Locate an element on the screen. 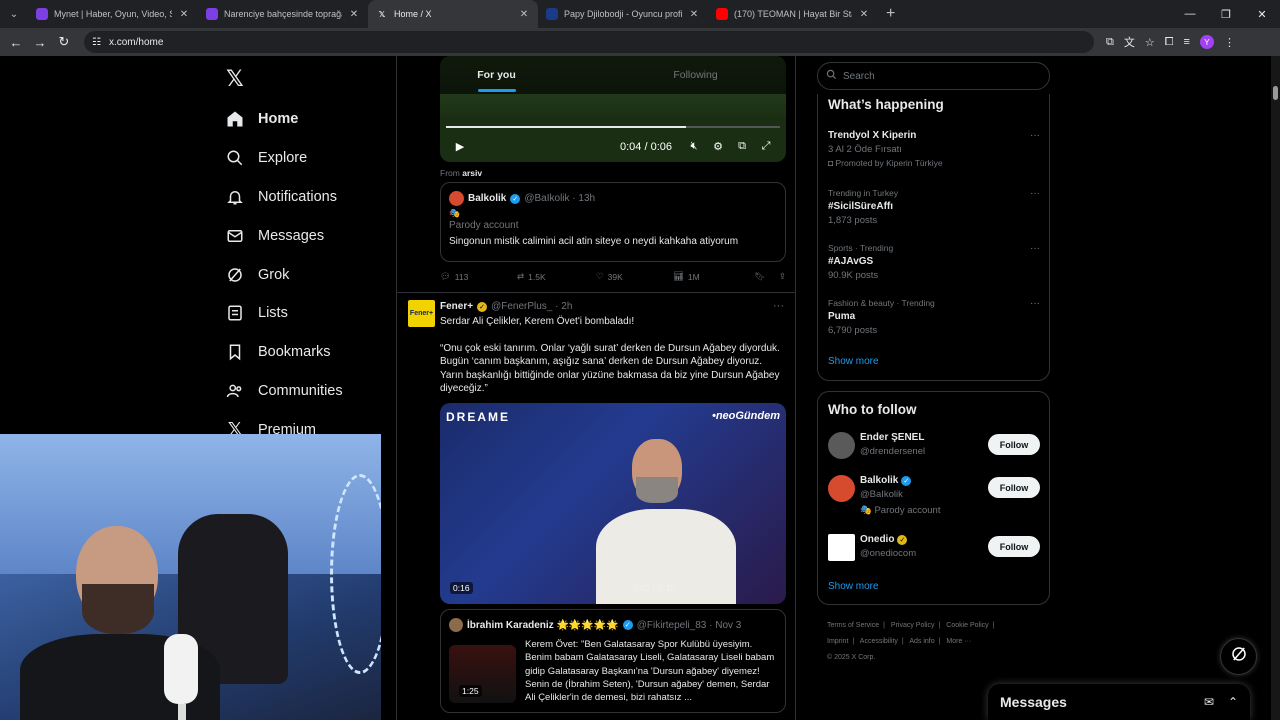 Image resolution: width=1280 pixels, height=720 pixels. settings-gear-icon: ⚙ is located at coordinates (718, 146).